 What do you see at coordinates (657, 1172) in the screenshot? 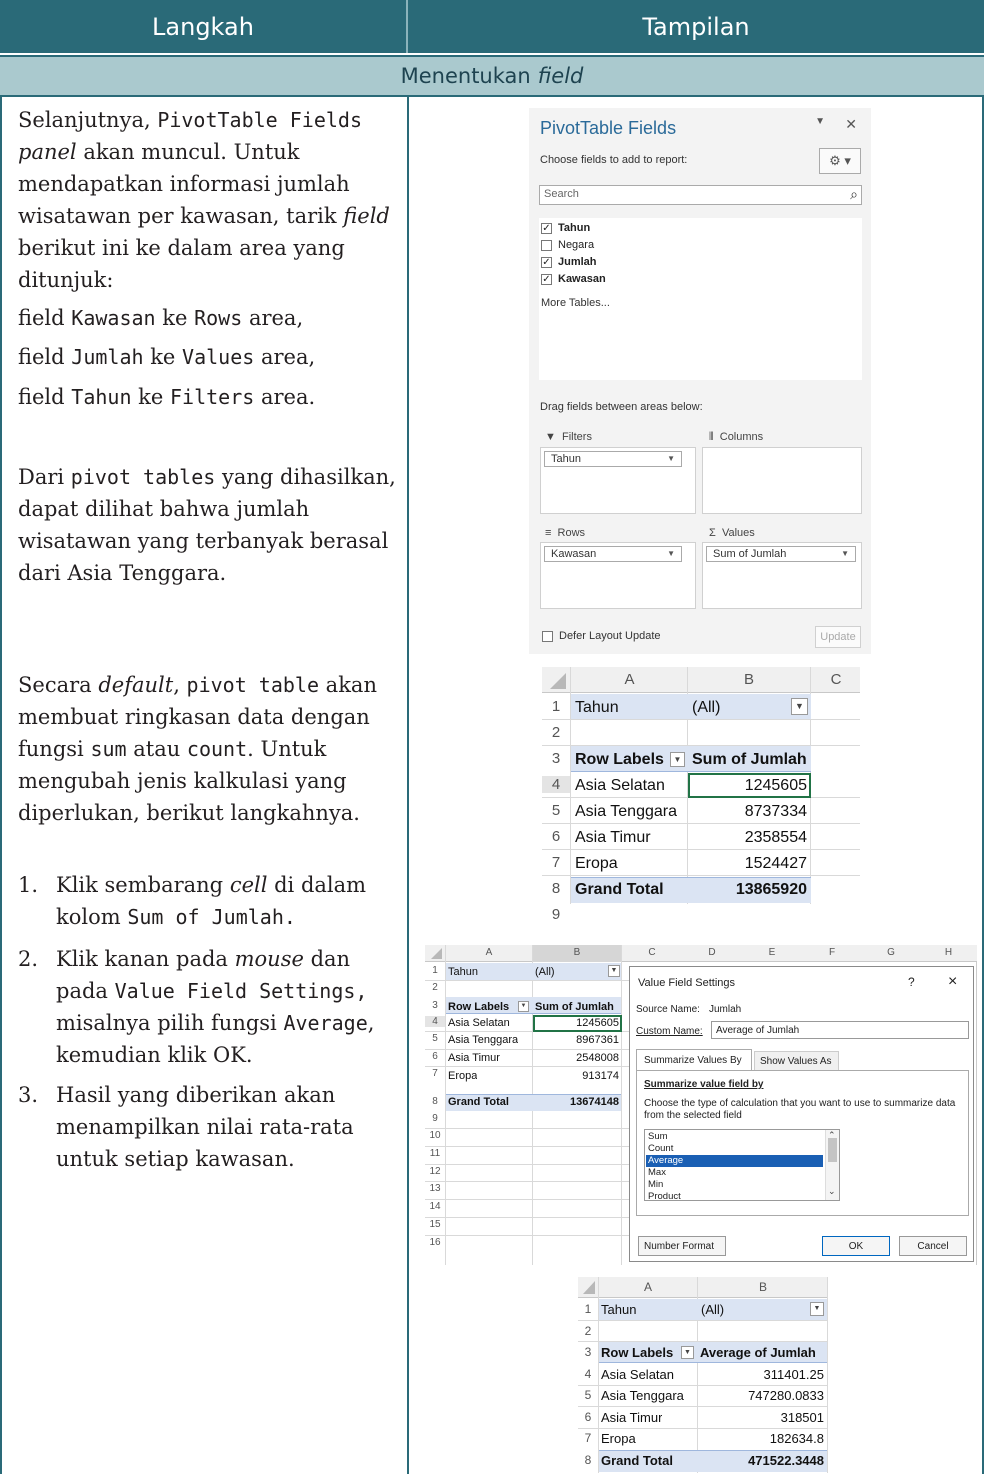
I see `option-max: Max` at bounding box center [657, 1172].